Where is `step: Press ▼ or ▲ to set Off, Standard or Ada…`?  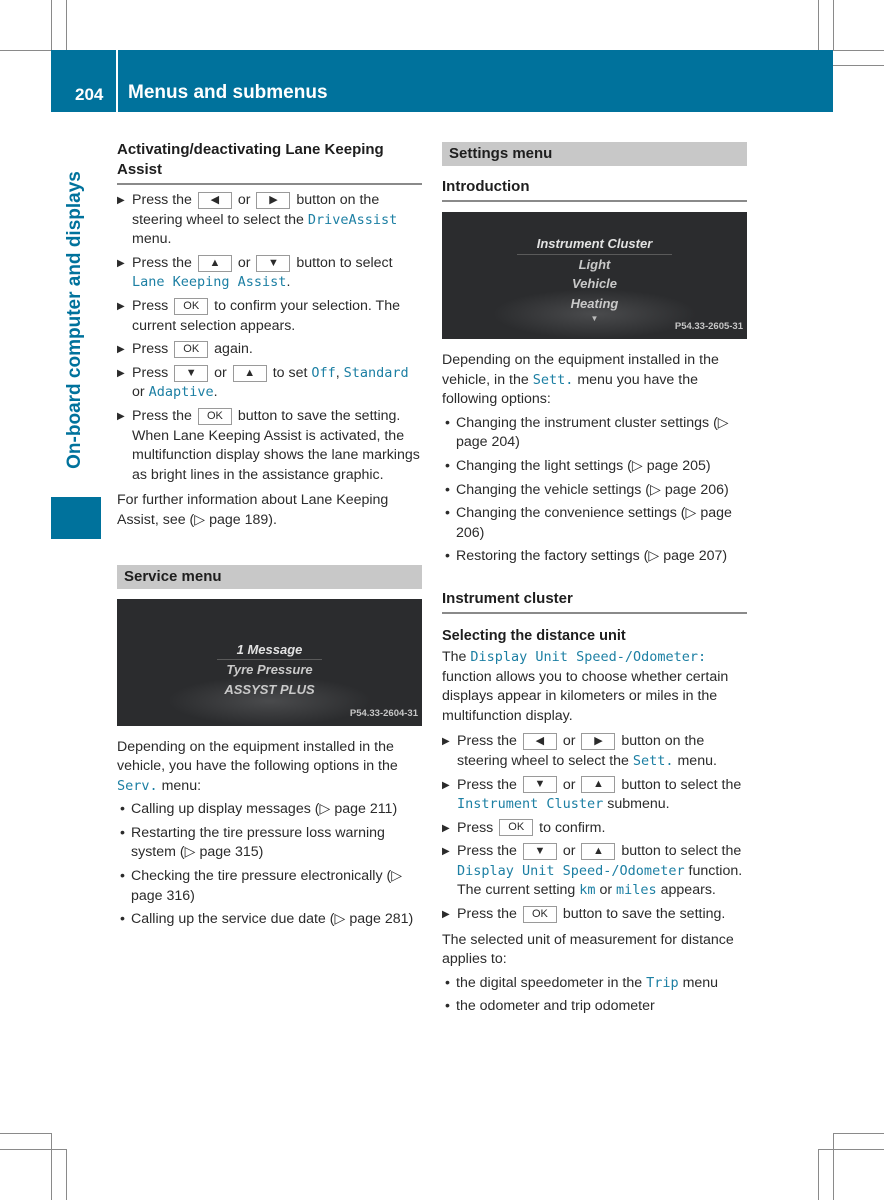 step: Press ▼ or ▲ to set Off, Standard or Ada… is located at coordinates (269, 383).